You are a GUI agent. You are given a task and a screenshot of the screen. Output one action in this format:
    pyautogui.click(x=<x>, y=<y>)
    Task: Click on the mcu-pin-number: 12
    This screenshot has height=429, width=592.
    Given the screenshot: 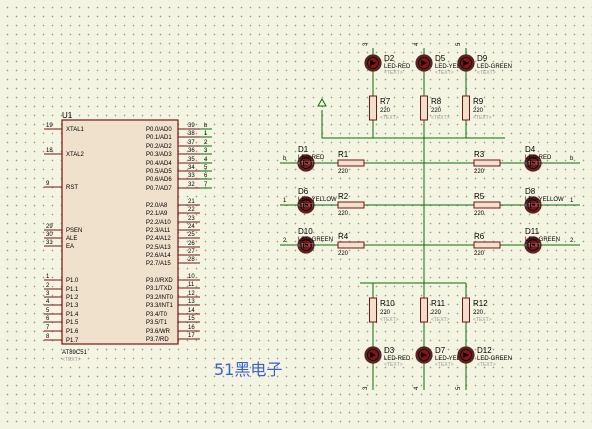 What is the action you would take?
    pyautogui.click(x=191, y=294)
    